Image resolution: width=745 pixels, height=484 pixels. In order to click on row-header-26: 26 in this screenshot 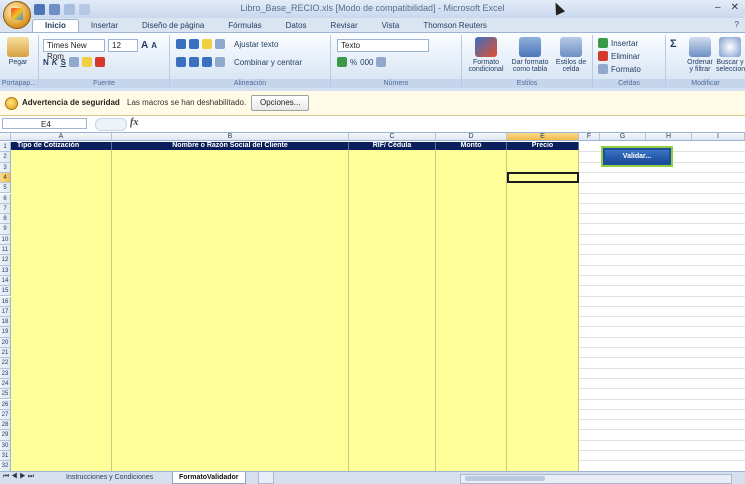, I will do `click(5, 405)`.